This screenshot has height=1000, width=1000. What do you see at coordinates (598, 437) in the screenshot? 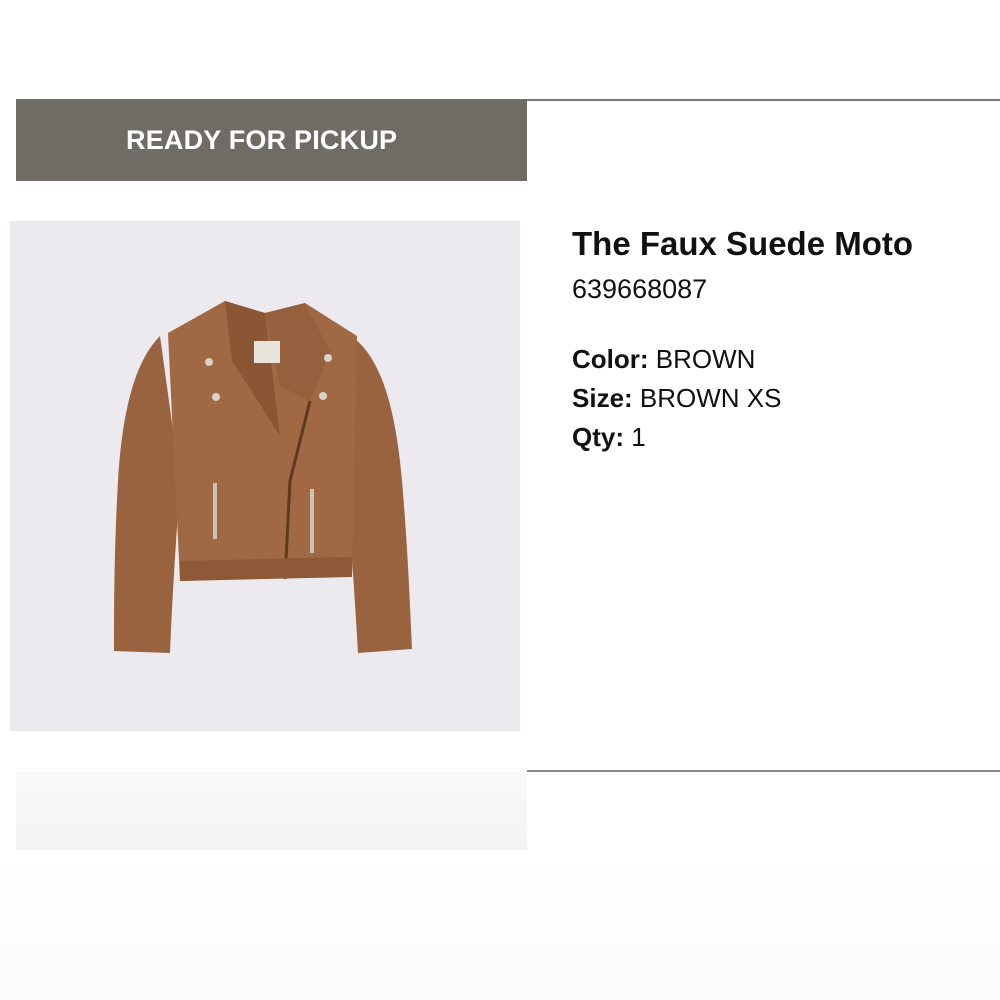
I see `attribute-label: Qty:` at bounding box center [598, 437].